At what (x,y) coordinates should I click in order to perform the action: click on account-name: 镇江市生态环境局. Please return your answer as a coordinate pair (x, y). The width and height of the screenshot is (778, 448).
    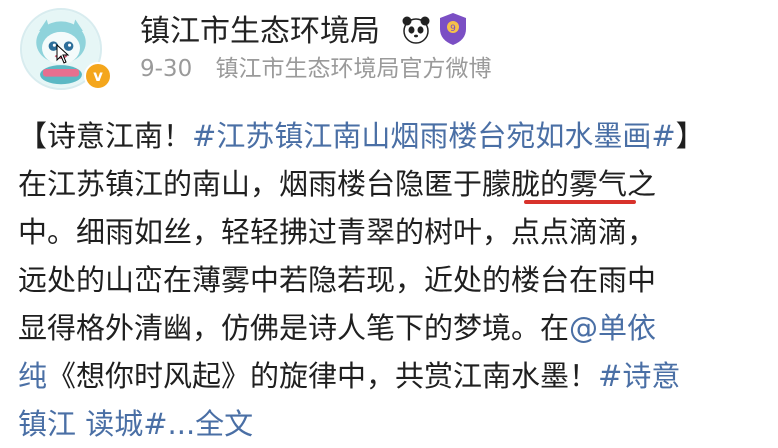
    Looking at the image, I should click on (260, 32).